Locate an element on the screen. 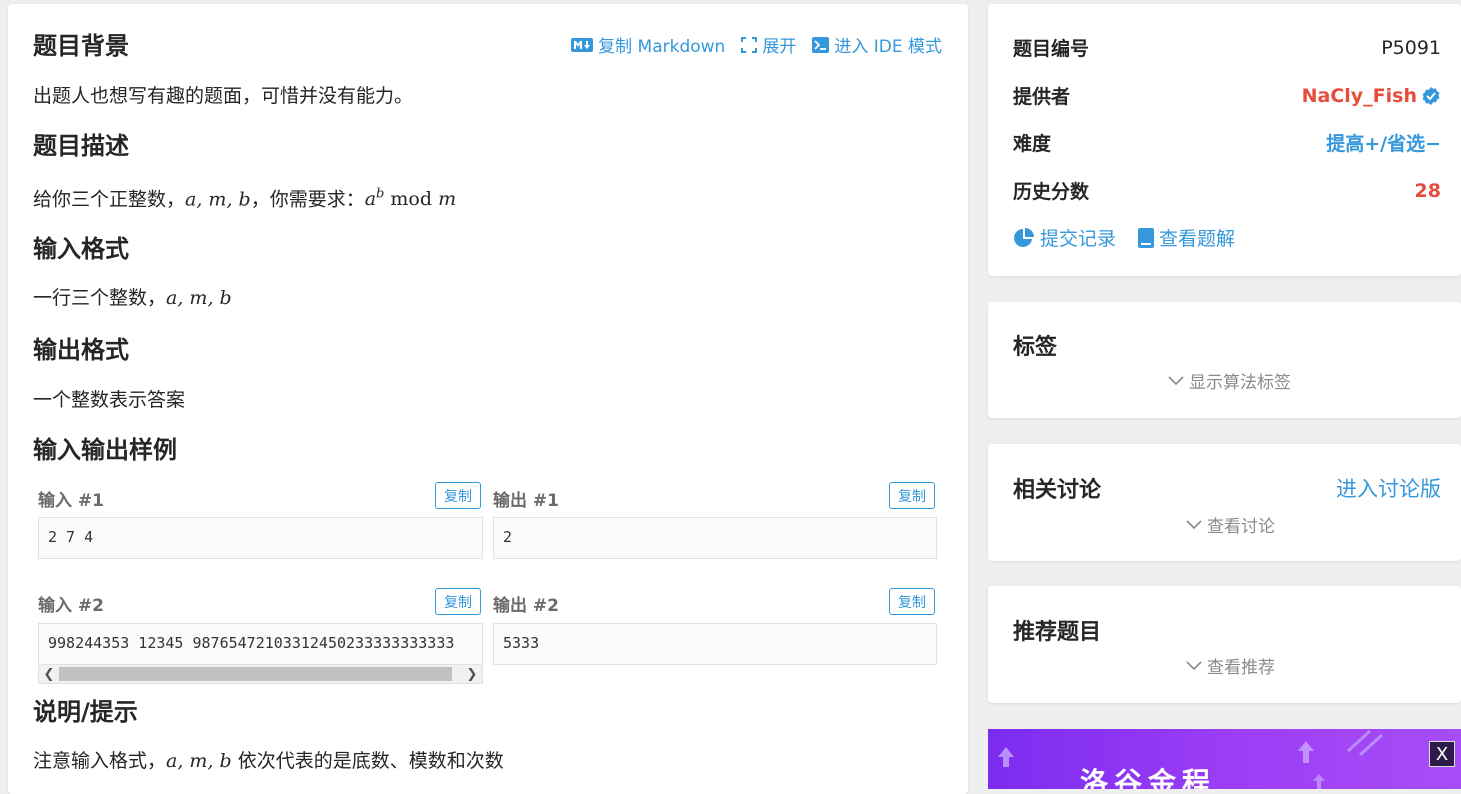 This screenshot has height=794, width=1461. score-row: 历史分数 28 is located at coordinates (1227, 191).